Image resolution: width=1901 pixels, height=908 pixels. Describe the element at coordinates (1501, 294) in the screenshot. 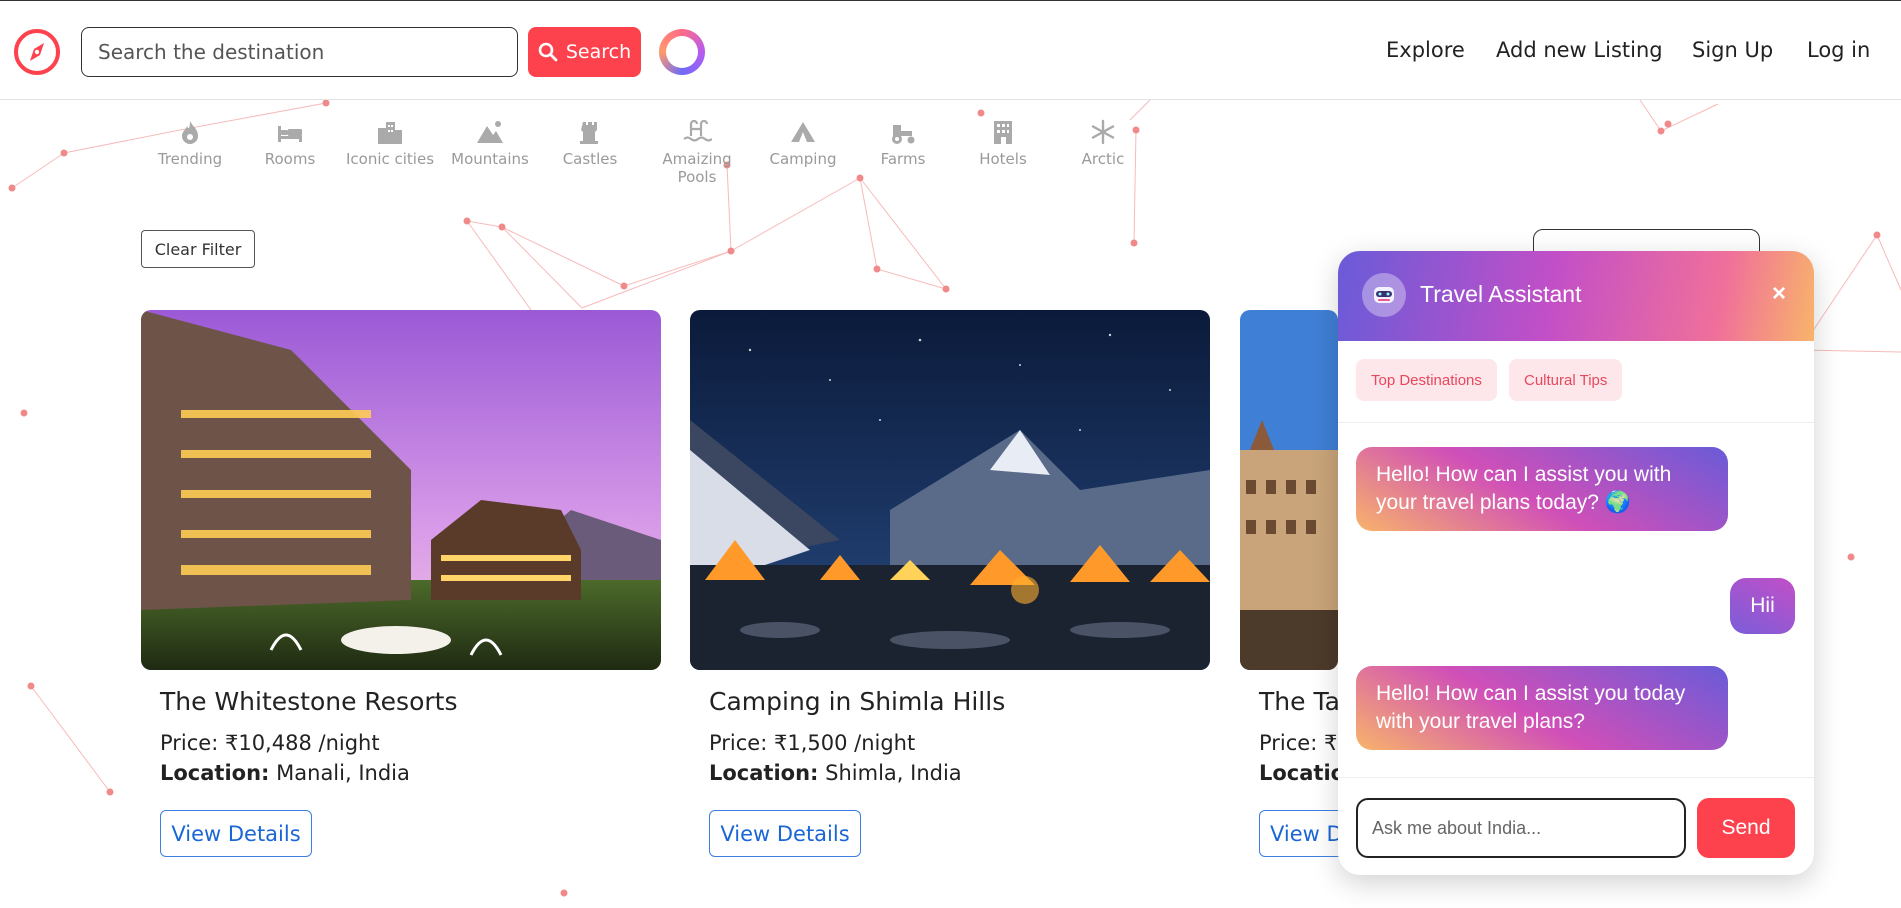

I see `chat-title: Travel Assistant` at that location.